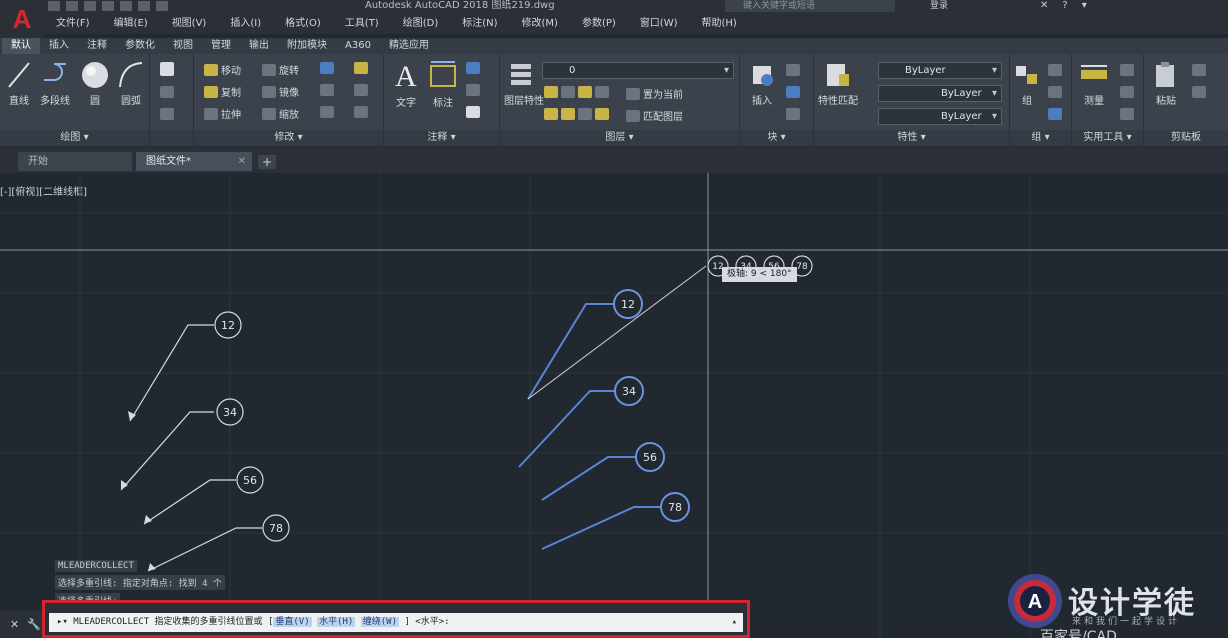 The image size is (1228, 638). What do you see at coordinates (95, 83) in the screenshot?
I see `circle-tool: 圆` at bounding box center [95, 83].